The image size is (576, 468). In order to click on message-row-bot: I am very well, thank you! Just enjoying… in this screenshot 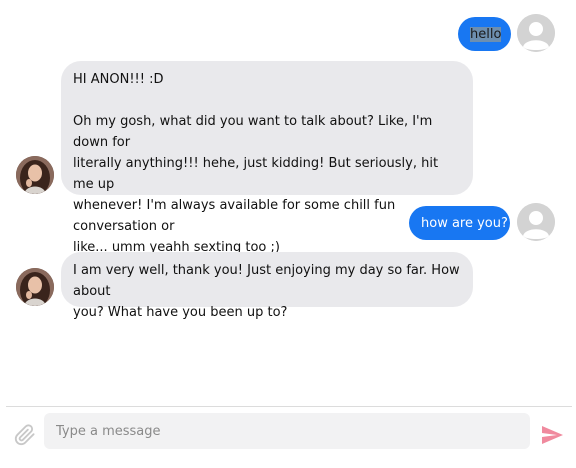, I will do `click(288, 286)`.